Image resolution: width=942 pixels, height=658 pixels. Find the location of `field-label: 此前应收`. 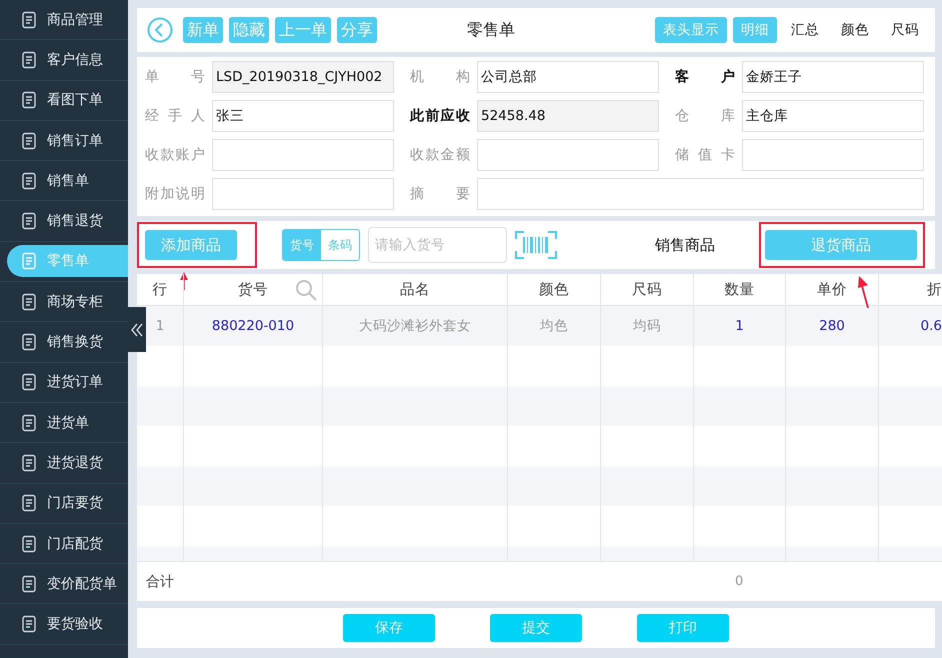

field-label: 此前应收 is located at coordinates (440, 116).